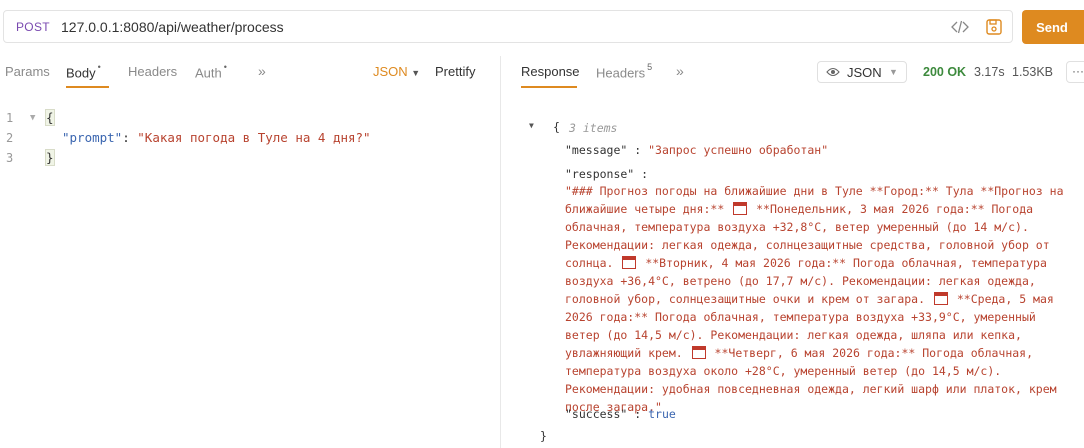 Image resolution: width=1084 pixels, height=448 pixels. What do you see at coordinates (500, 252) in the screenshot?
I see `pane-divider` at bounding box center [500, 252].